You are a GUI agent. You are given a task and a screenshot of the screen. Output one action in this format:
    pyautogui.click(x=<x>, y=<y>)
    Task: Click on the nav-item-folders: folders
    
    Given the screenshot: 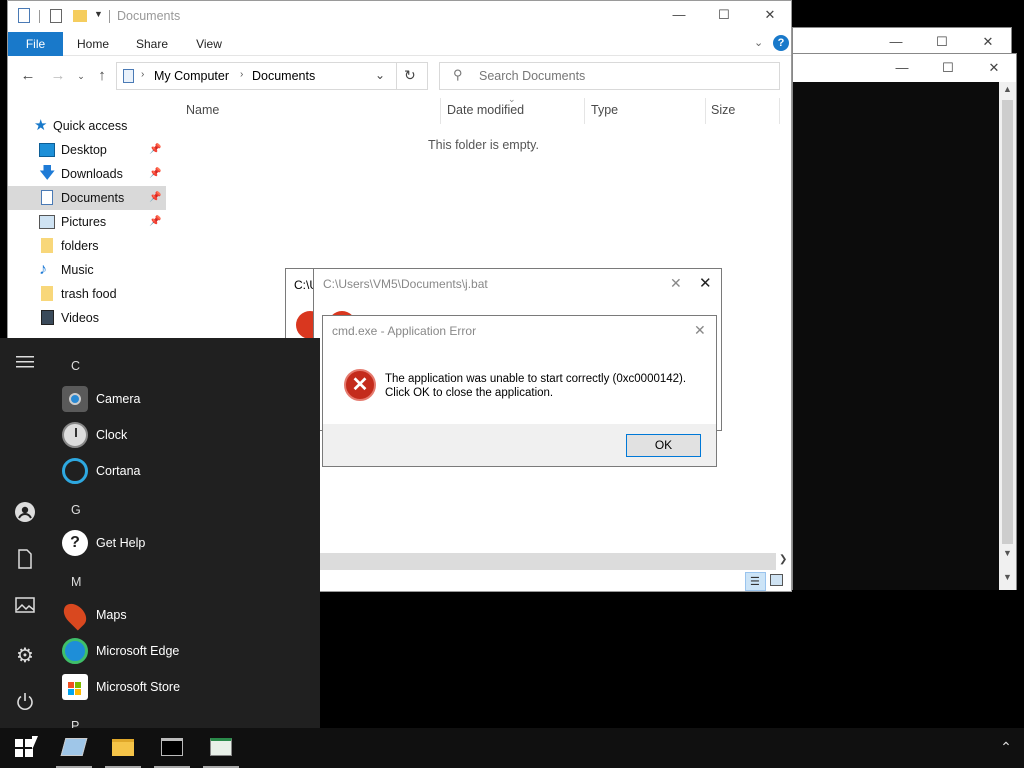 What is the action you would take?
    pyautogui.click(x=87, y=246)
    